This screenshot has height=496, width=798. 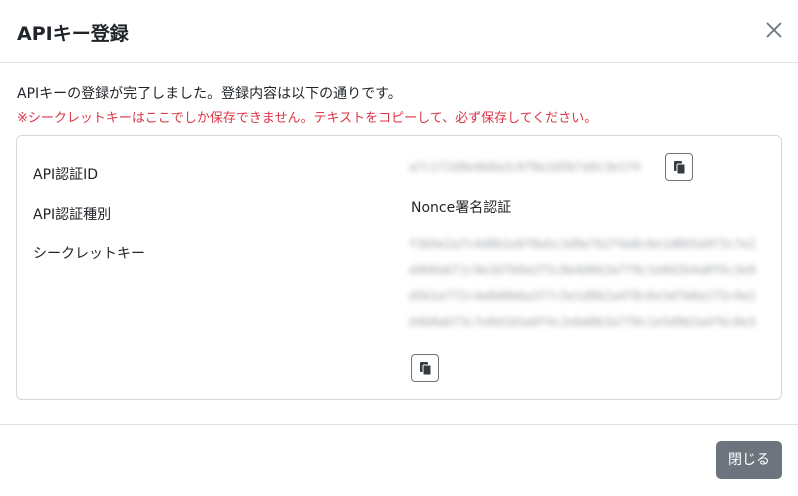 I want to click on close-button: 閉じる, so click(x=749, y=460).